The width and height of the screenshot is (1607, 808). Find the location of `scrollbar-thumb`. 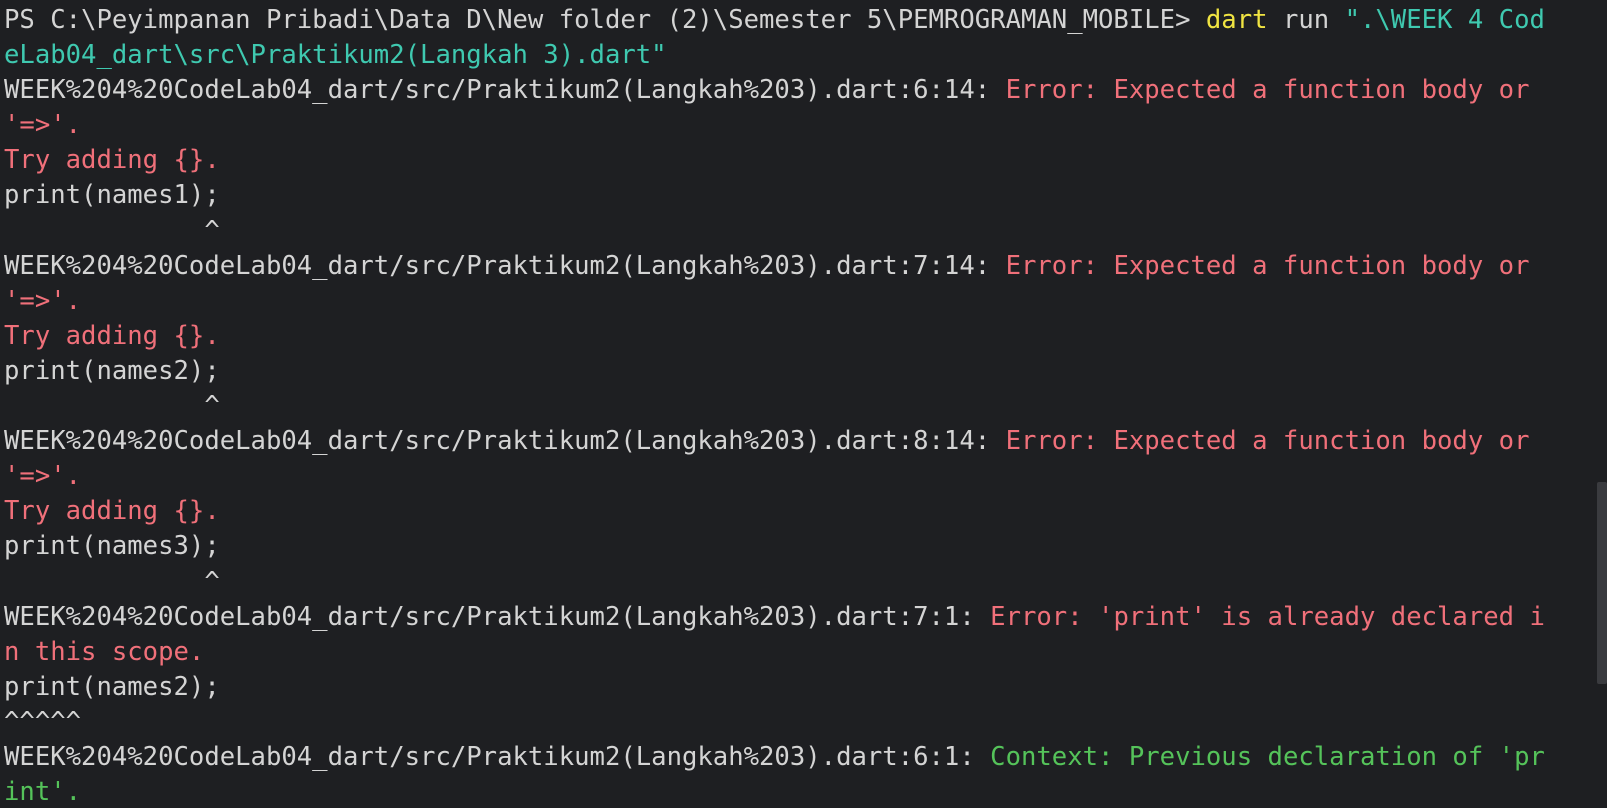

scrollbar-thumb is located at coordinates (1602, 583).